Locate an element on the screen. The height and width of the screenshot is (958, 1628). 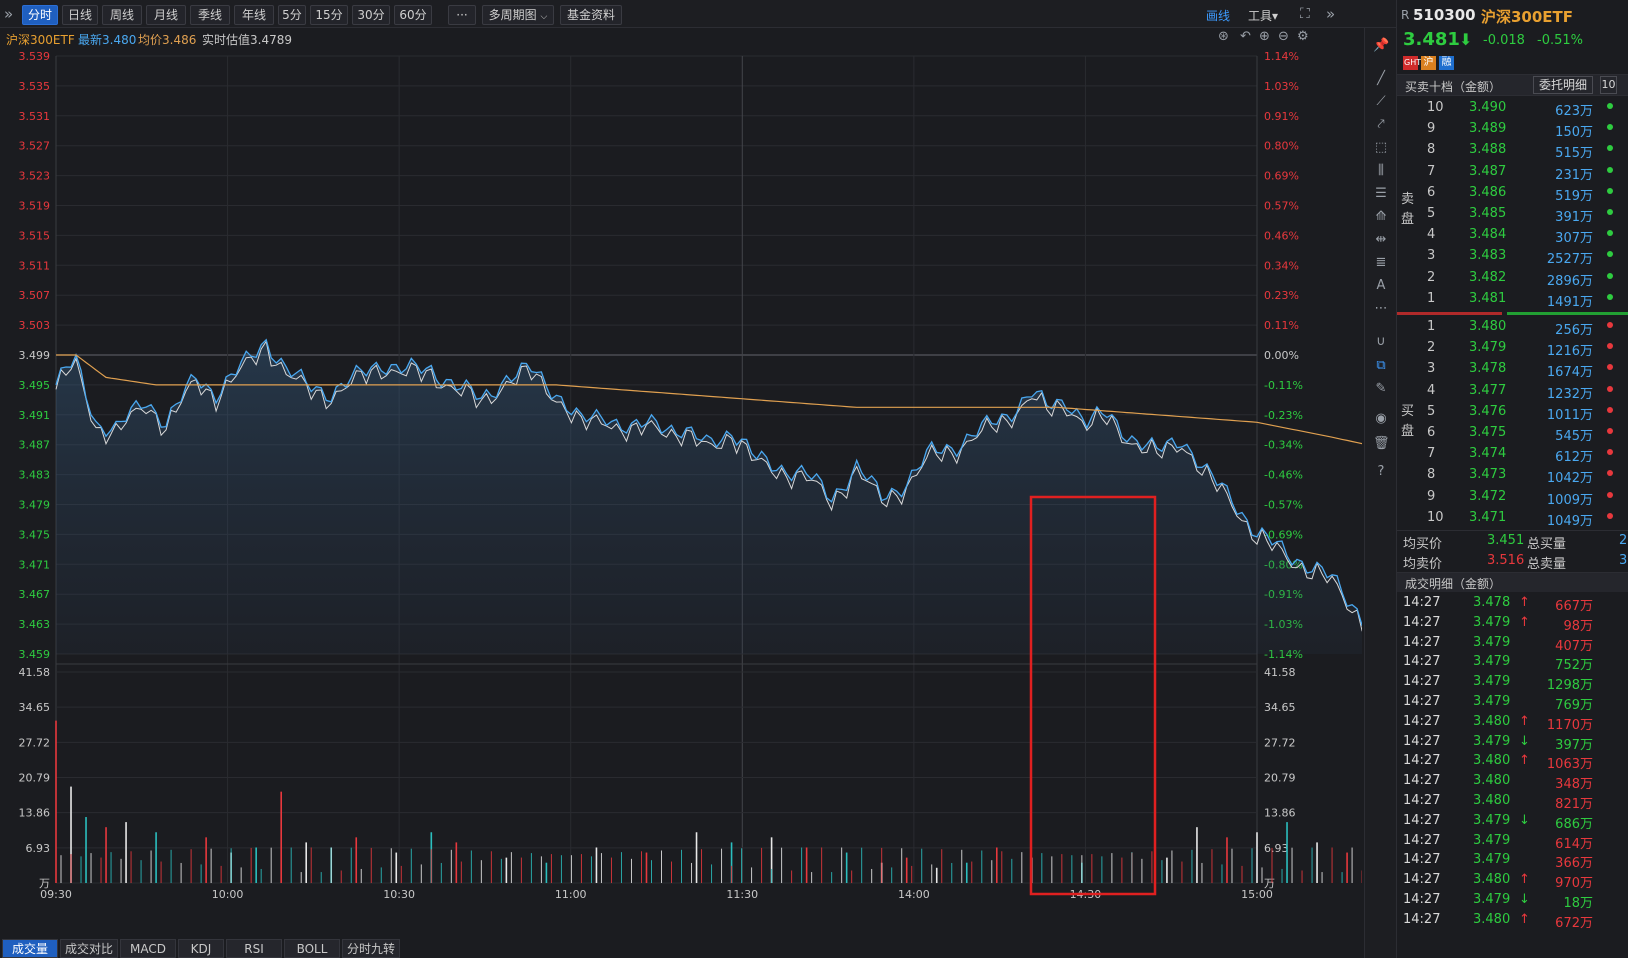
edit-icon: ✎ is located at coordinates (1381, 389).